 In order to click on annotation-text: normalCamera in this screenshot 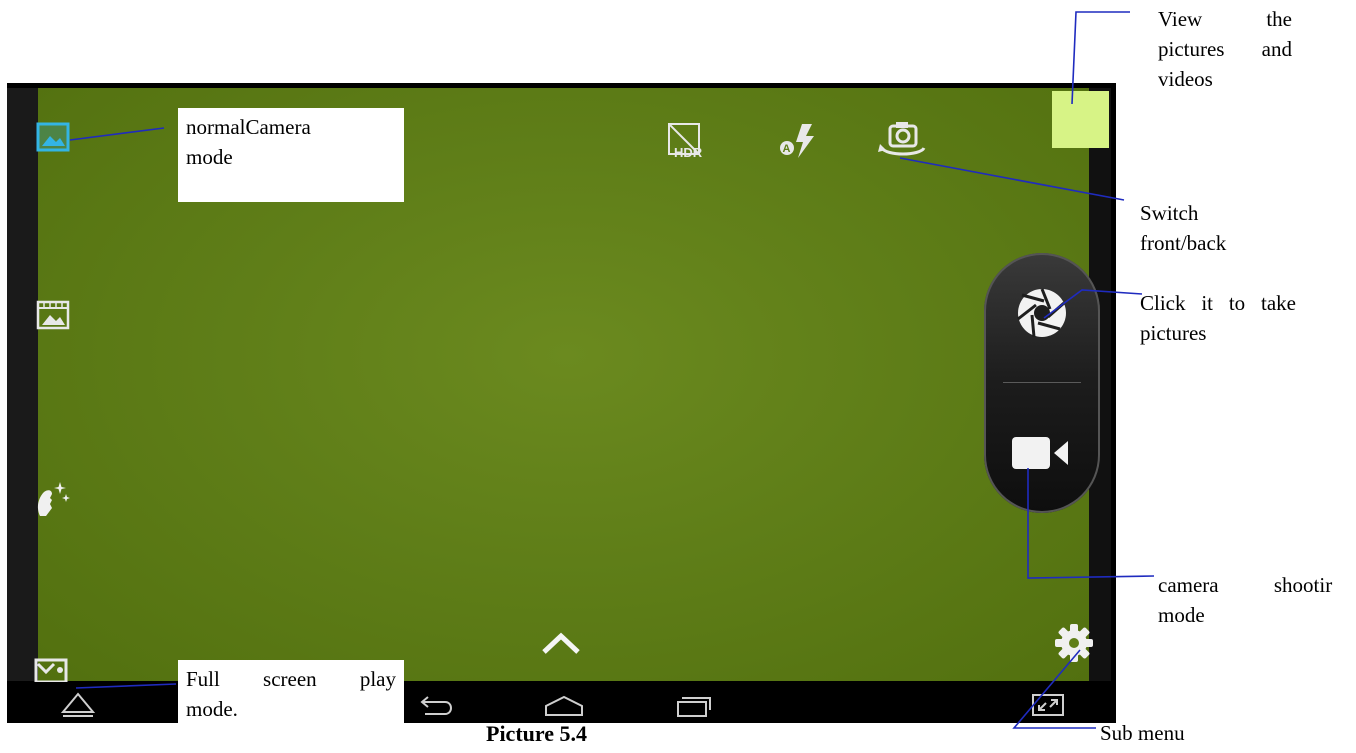, I will do `click(248, 127)`.